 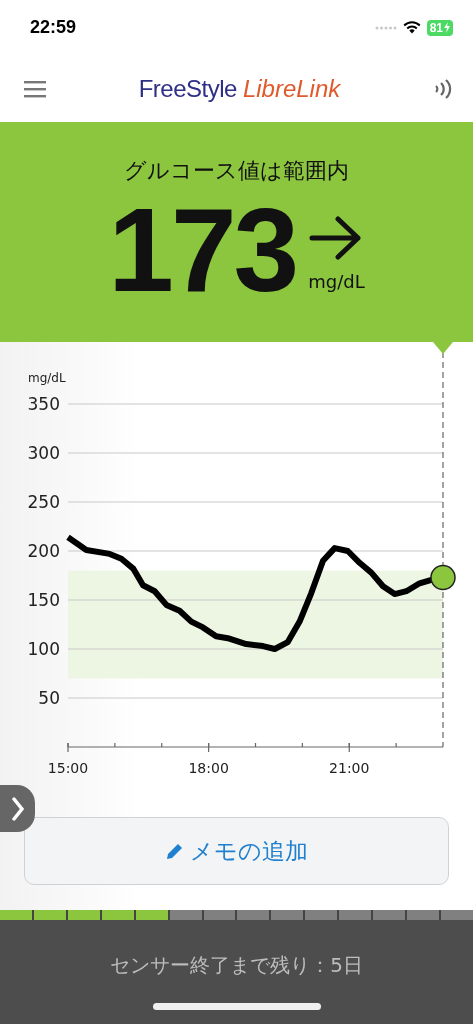 What do you see at coordinates (43, 551) in the screenshot?
I see `y-axis-label: 200` at bounding box center [43, 551].